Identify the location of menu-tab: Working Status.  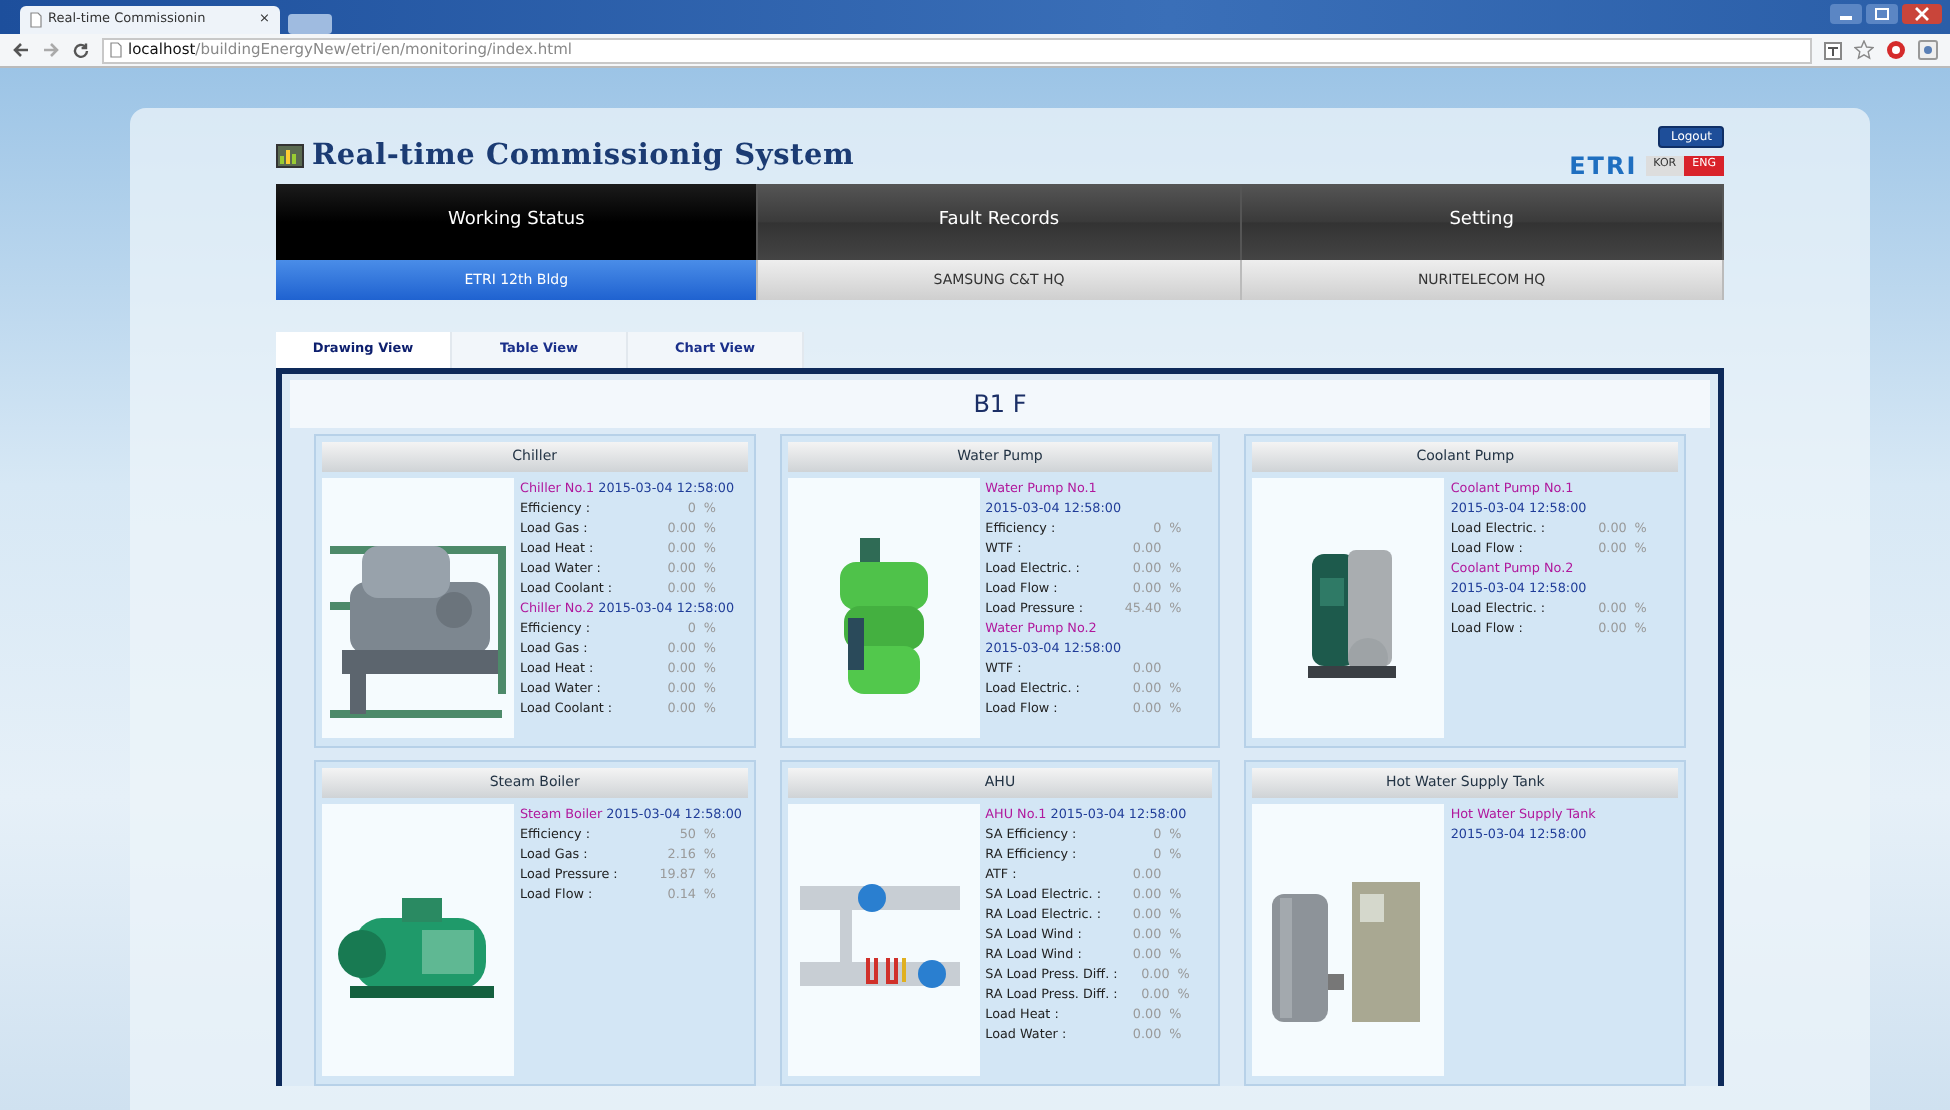
(517, 222).